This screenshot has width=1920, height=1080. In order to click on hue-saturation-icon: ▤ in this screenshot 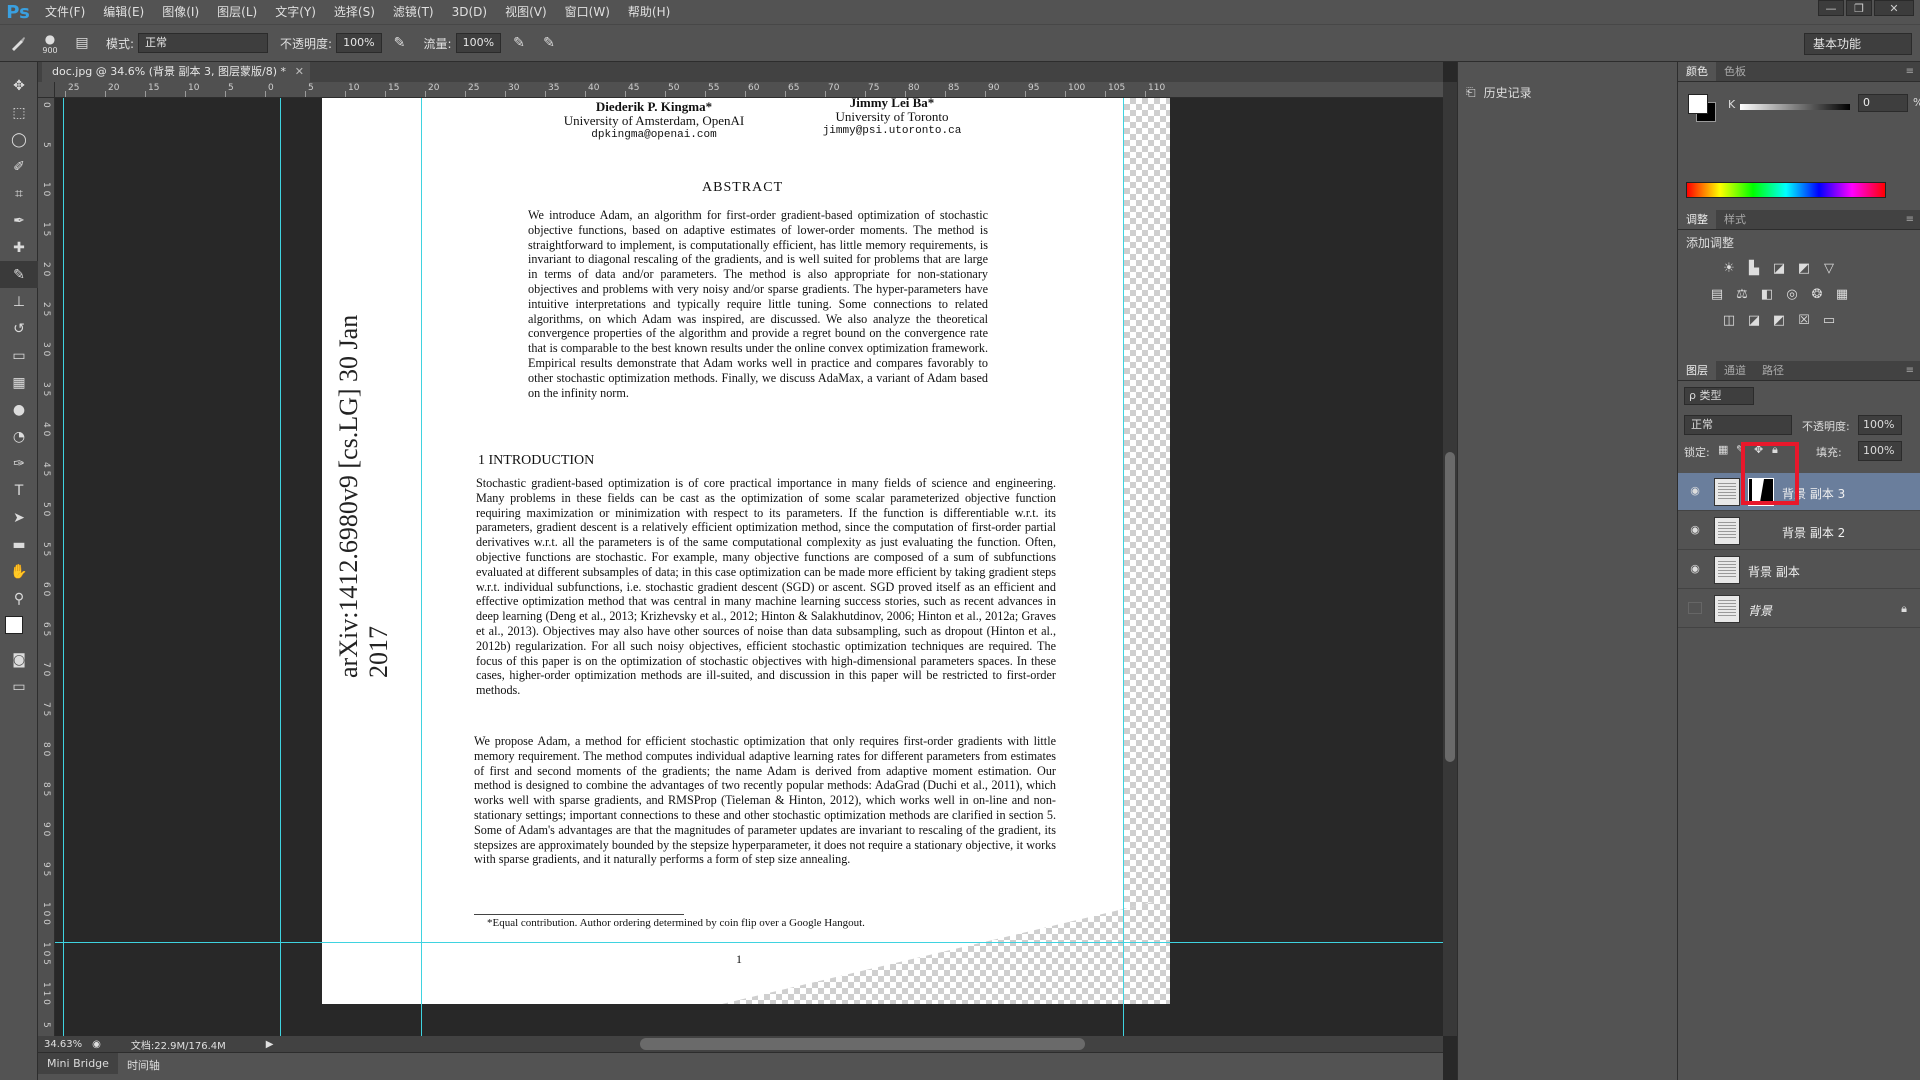, I will do `click(1717, 295)`.